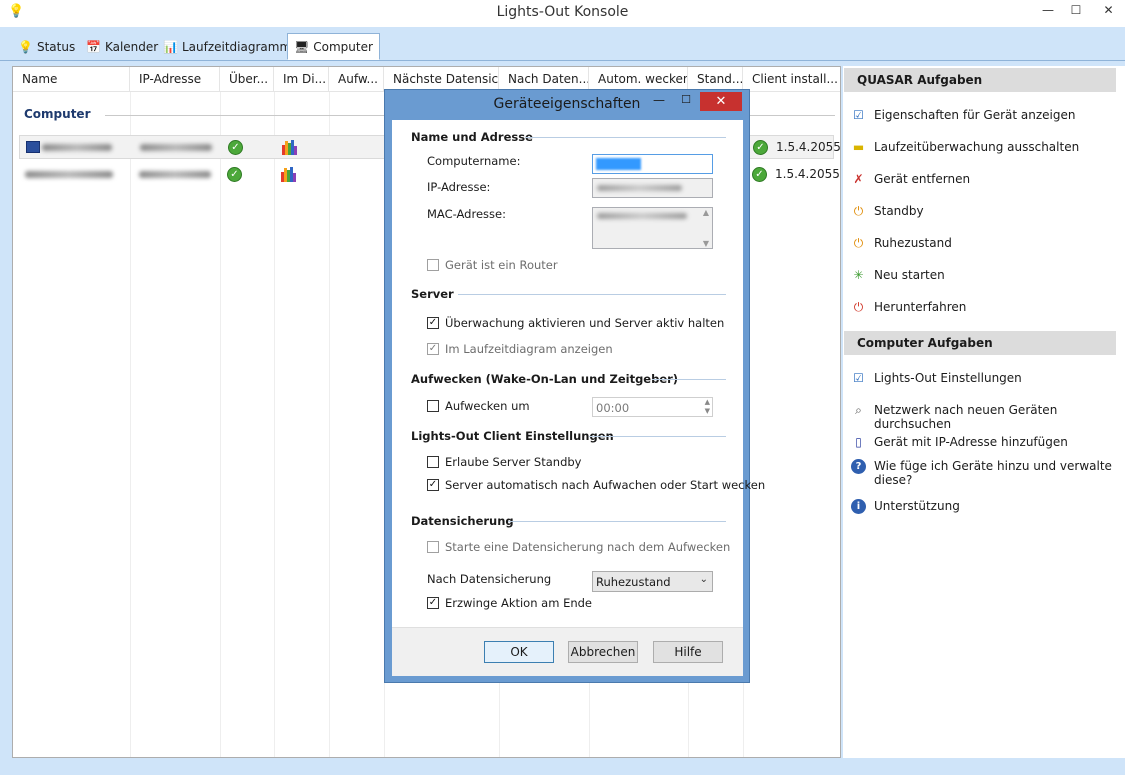 Image resolution: width=1125 pixels, height=775 pixels. What do you see at coordinates (706, 212) in the screenshot?
I see `scroll-up-icon: ▲` at bounding box center [706, 212].